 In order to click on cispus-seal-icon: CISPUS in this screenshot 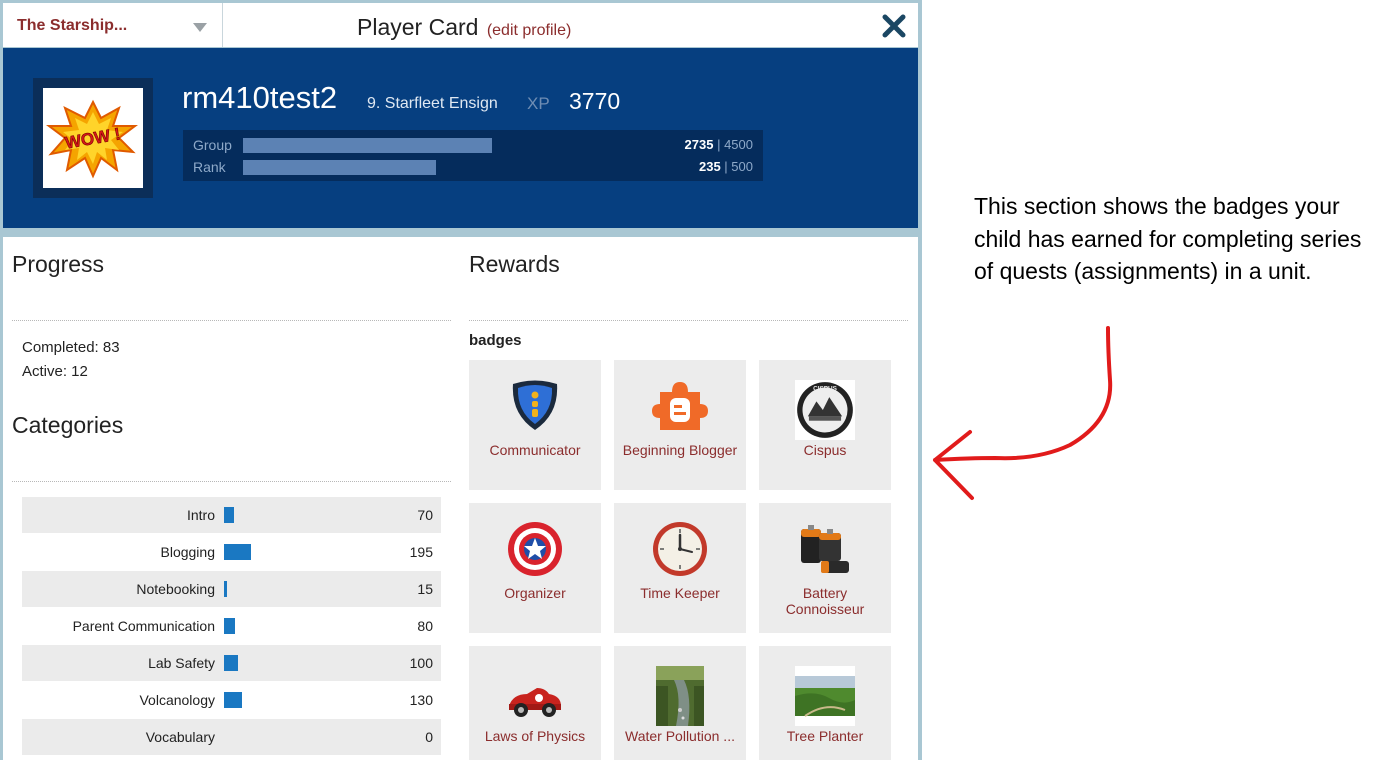, I will do `click(825, 410)`.